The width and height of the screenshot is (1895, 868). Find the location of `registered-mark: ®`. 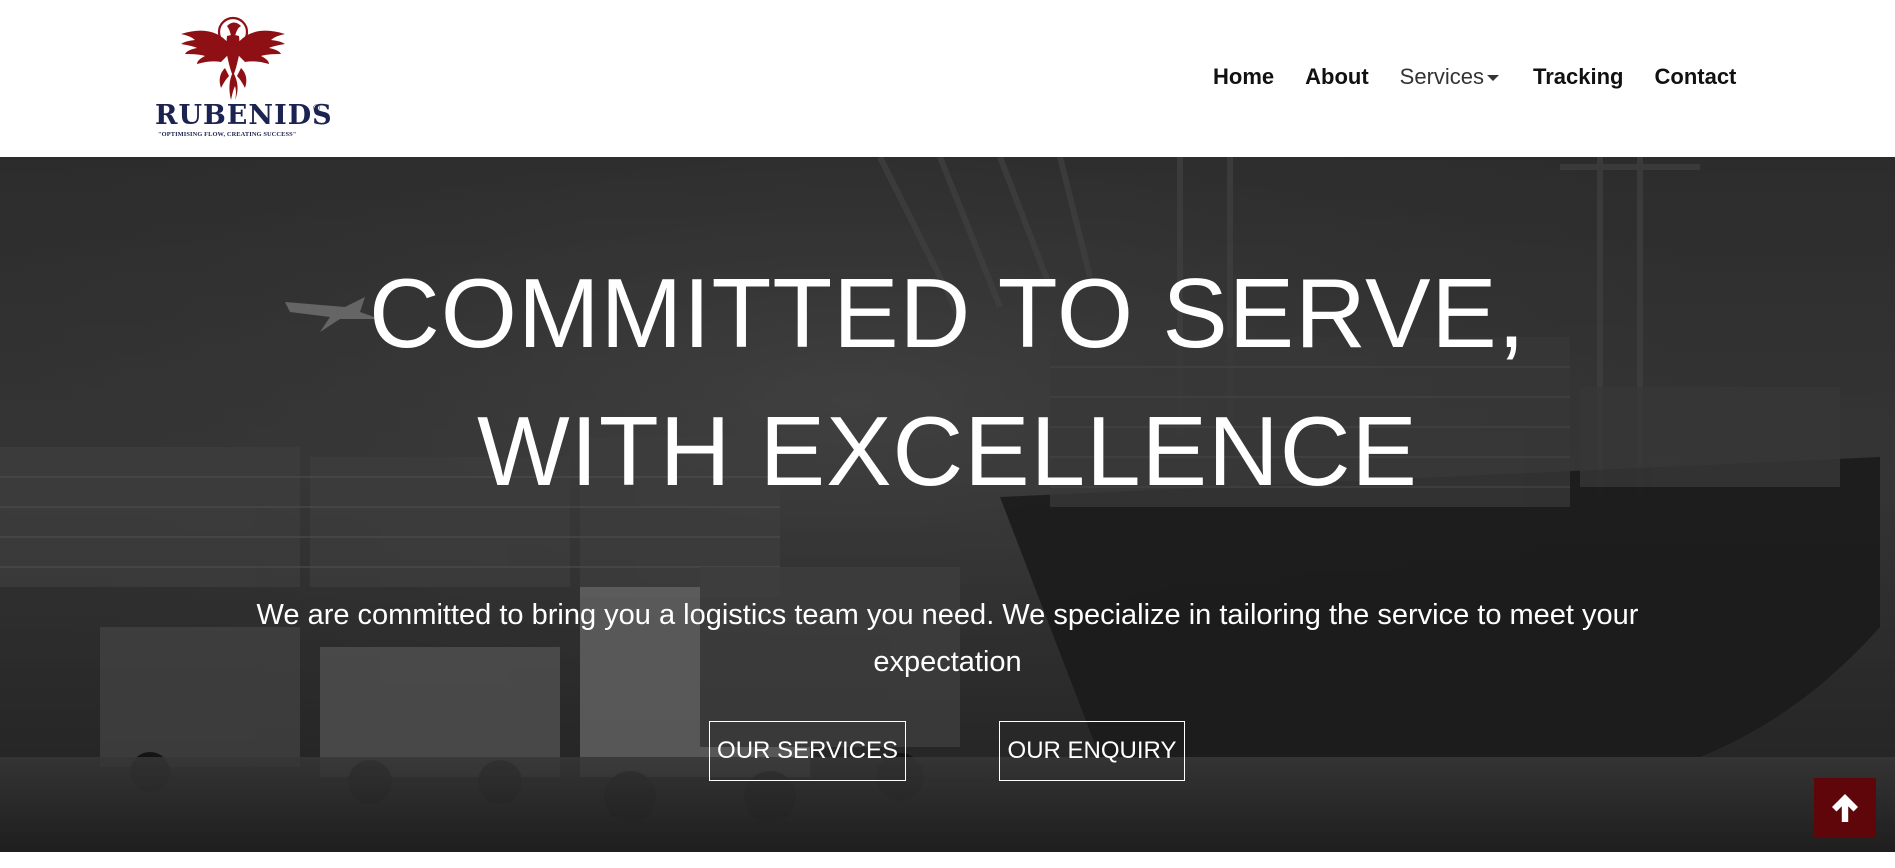

registered-mark: ® is located at coordinates (316, 109).